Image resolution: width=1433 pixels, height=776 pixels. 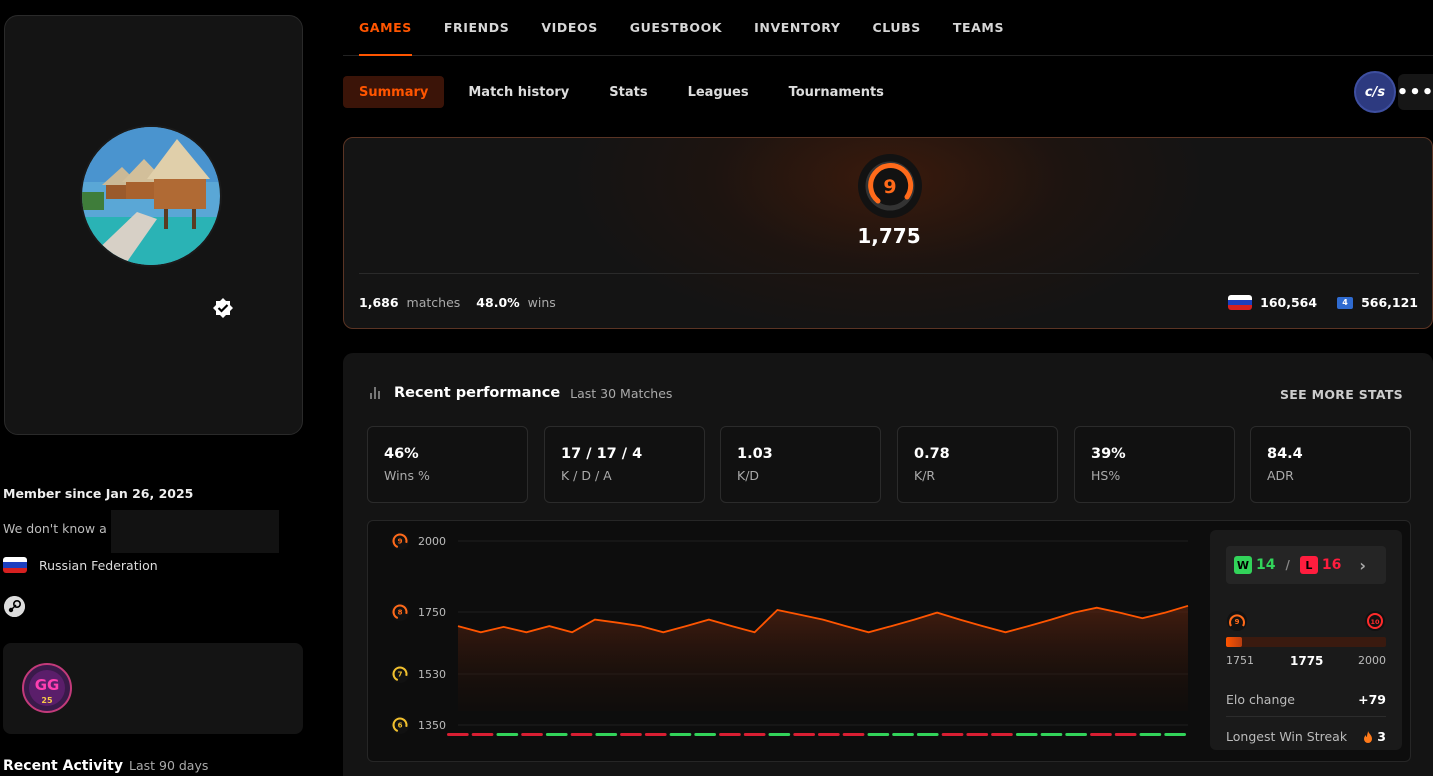 I want to click on badge-number: 25, so click(x=47, y=700).